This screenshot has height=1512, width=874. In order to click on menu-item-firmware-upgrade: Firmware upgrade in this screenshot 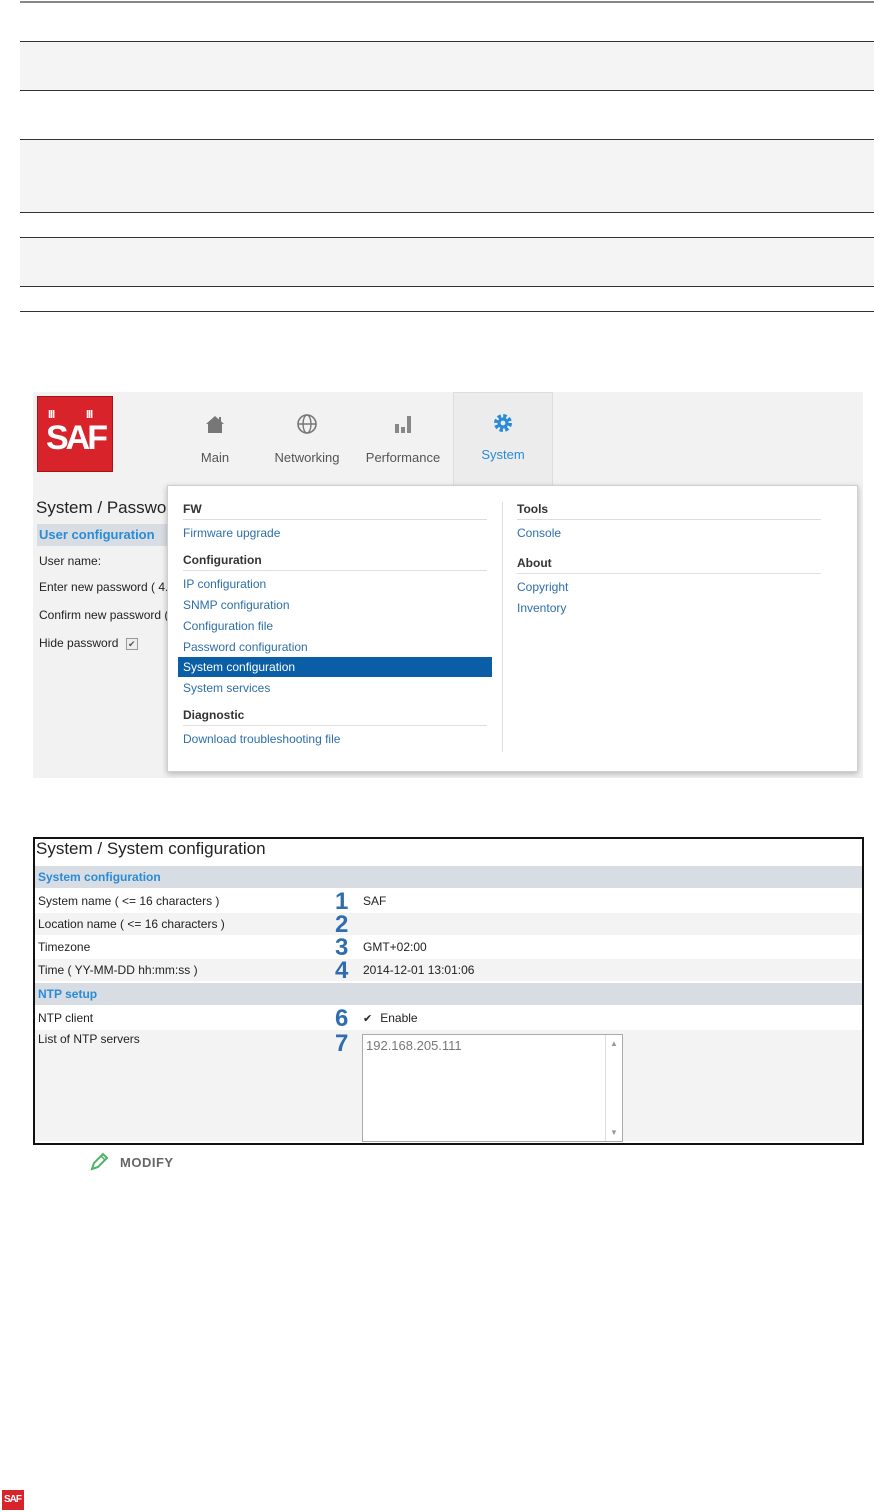, I will do `click(231, 533)`.